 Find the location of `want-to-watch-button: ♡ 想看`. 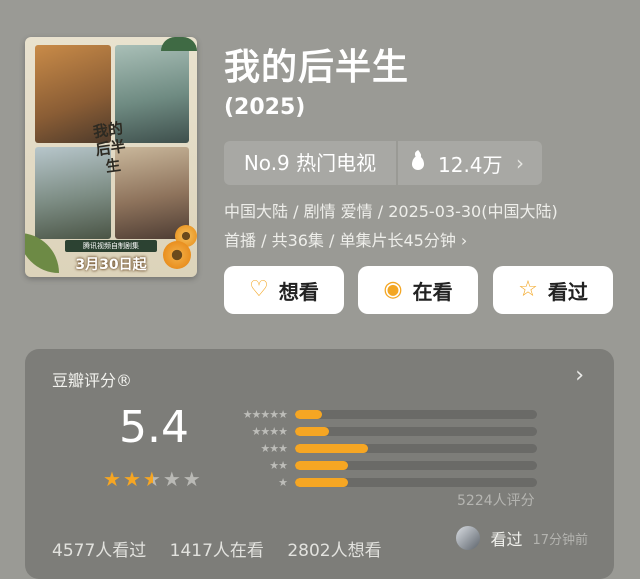

want-to-watch-button: ♡ 想看 is located at coordinates (284, 290).